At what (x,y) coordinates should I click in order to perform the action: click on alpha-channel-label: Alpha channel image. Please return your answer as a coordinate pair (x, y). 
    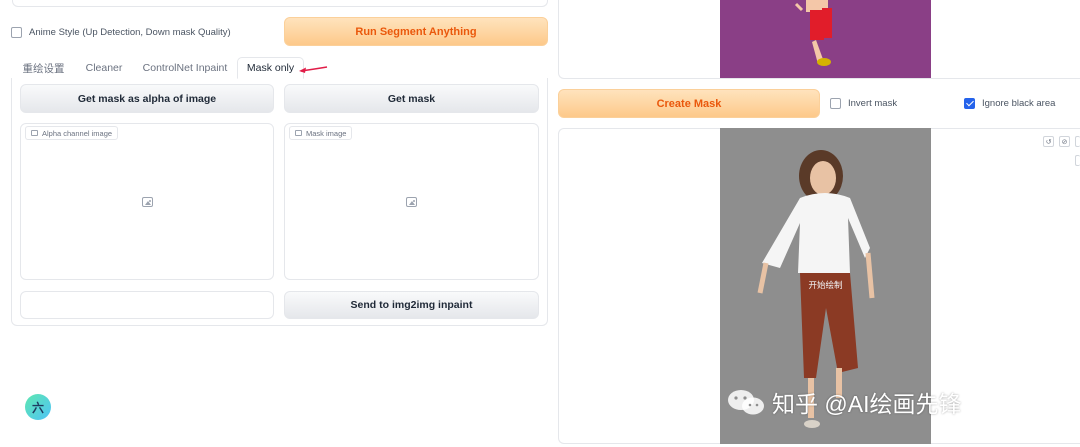
    Looking at the image, I should click on (72, 133).